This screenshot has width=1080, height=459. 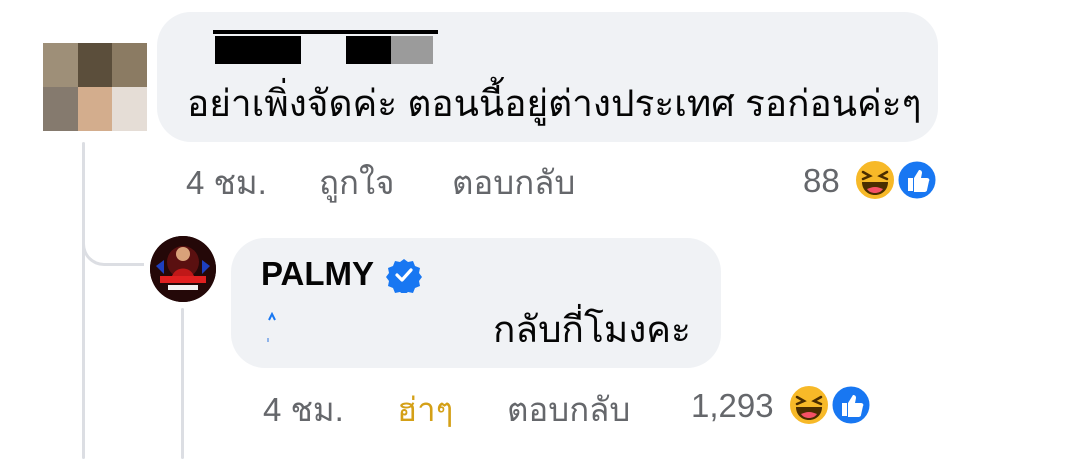 What do you see at coordinates (271, 327) in the screenshot?
I see `mention-fragment-icon` at bounding box center [271, 327].